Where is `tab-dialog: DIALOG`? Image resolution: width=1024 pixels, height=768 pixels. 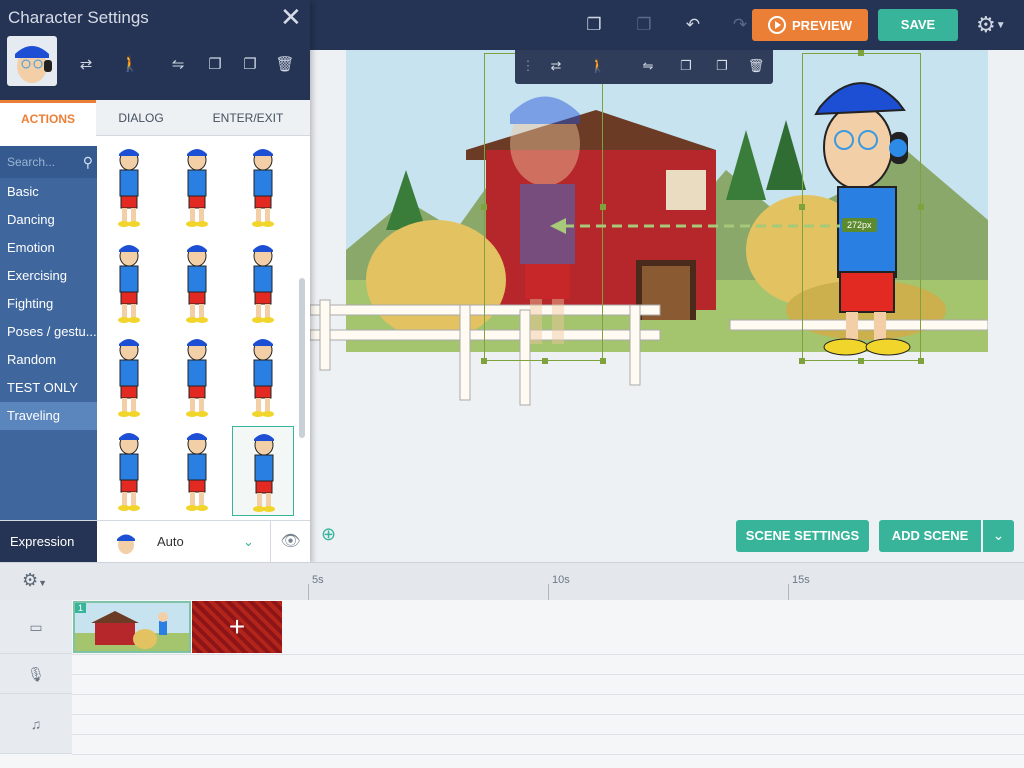 tab-dialog: DIALOG is located at coordinates (141, 118).